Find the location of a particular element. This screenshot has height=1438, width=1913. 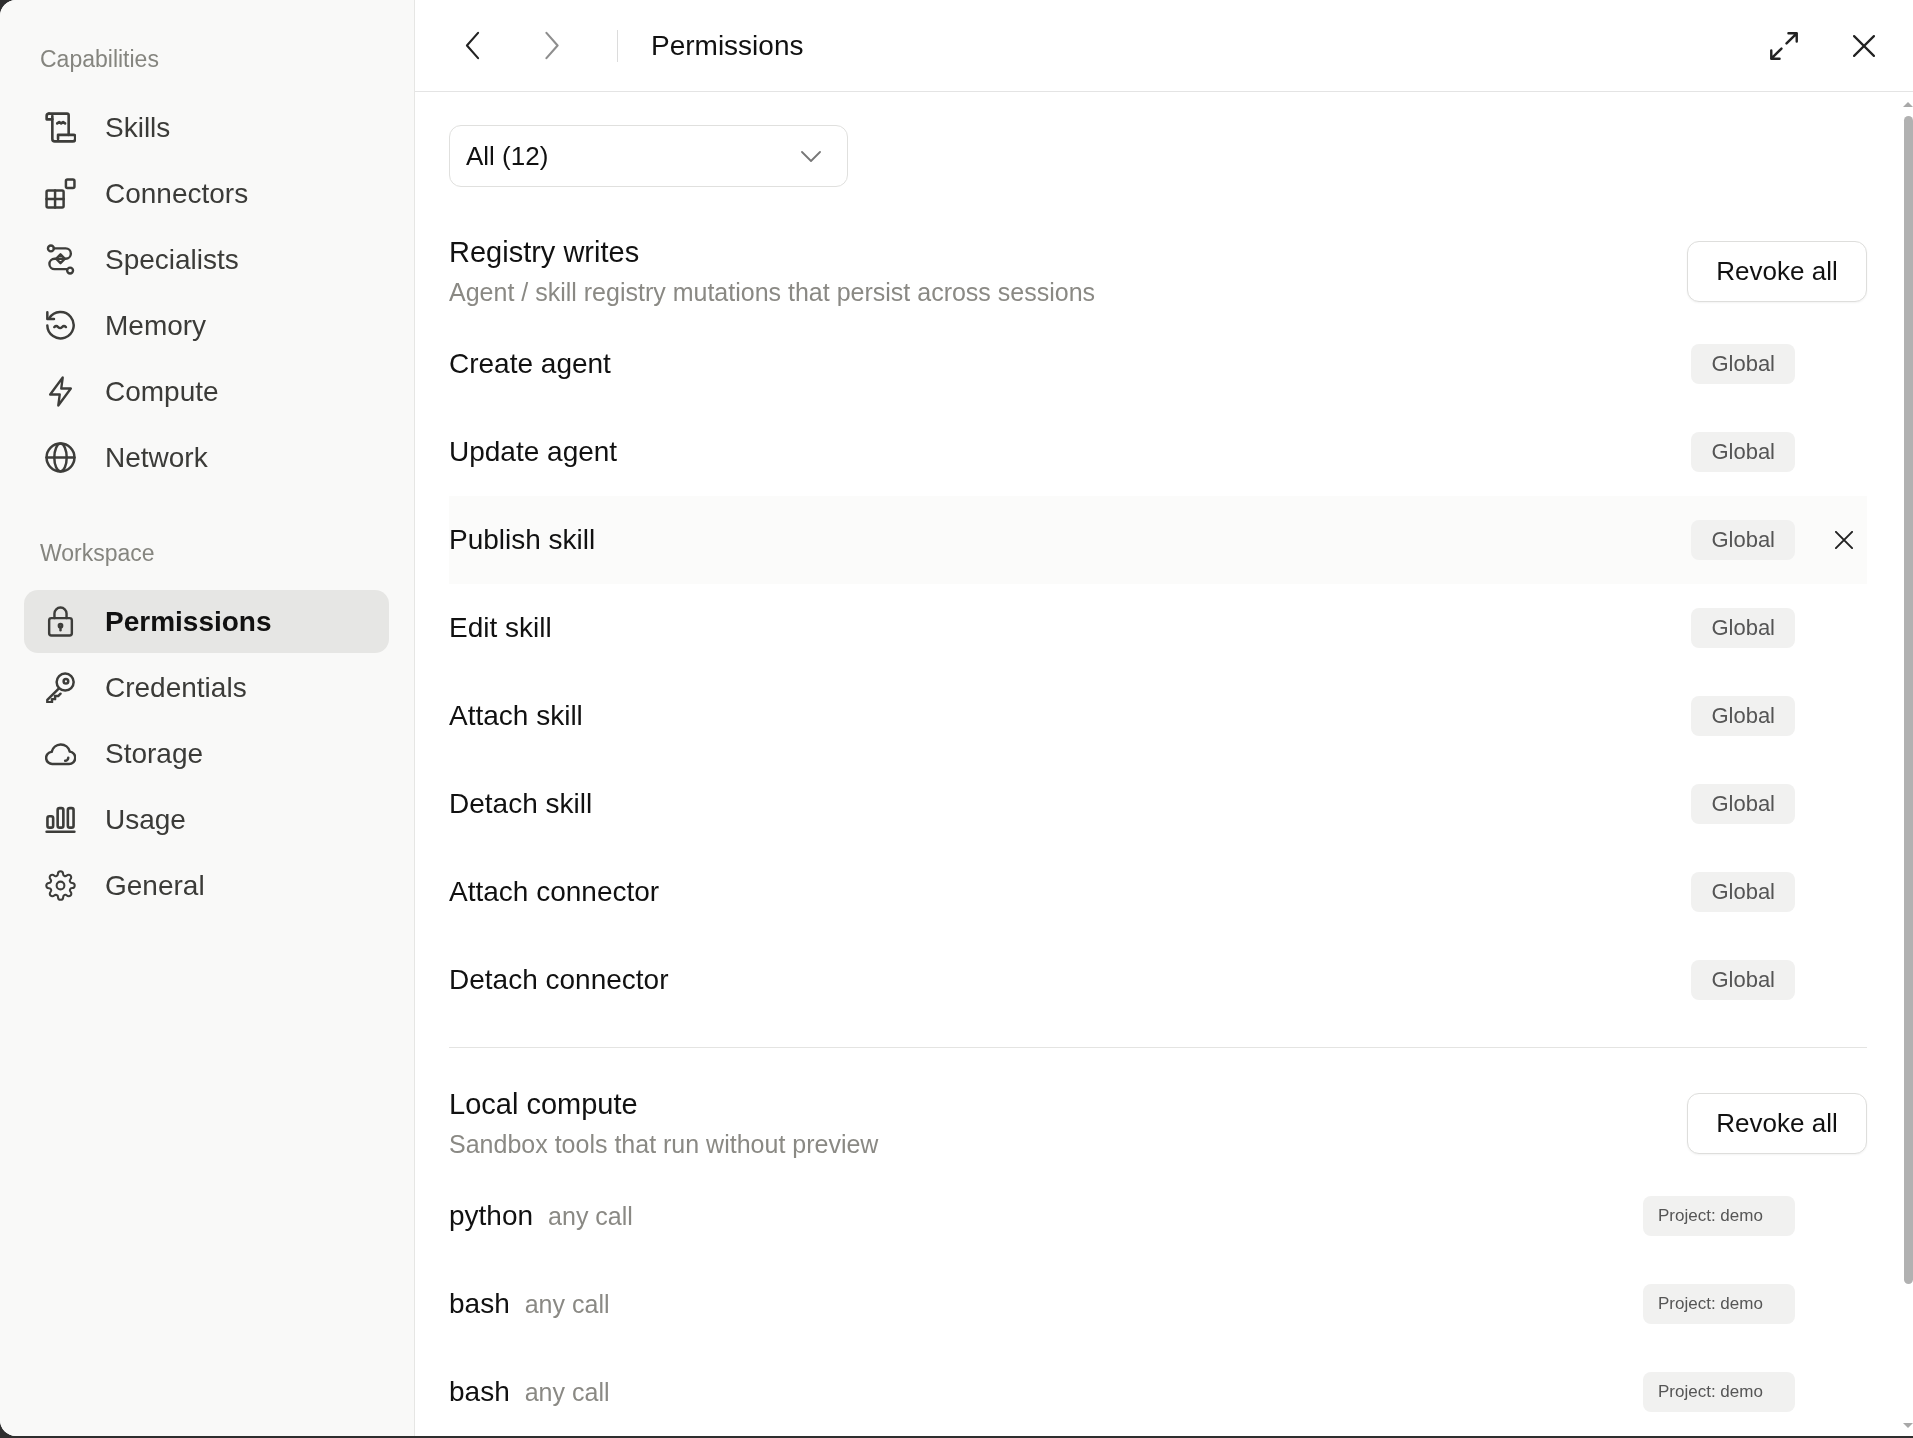

history-icon is located at coordinates (60, 325).